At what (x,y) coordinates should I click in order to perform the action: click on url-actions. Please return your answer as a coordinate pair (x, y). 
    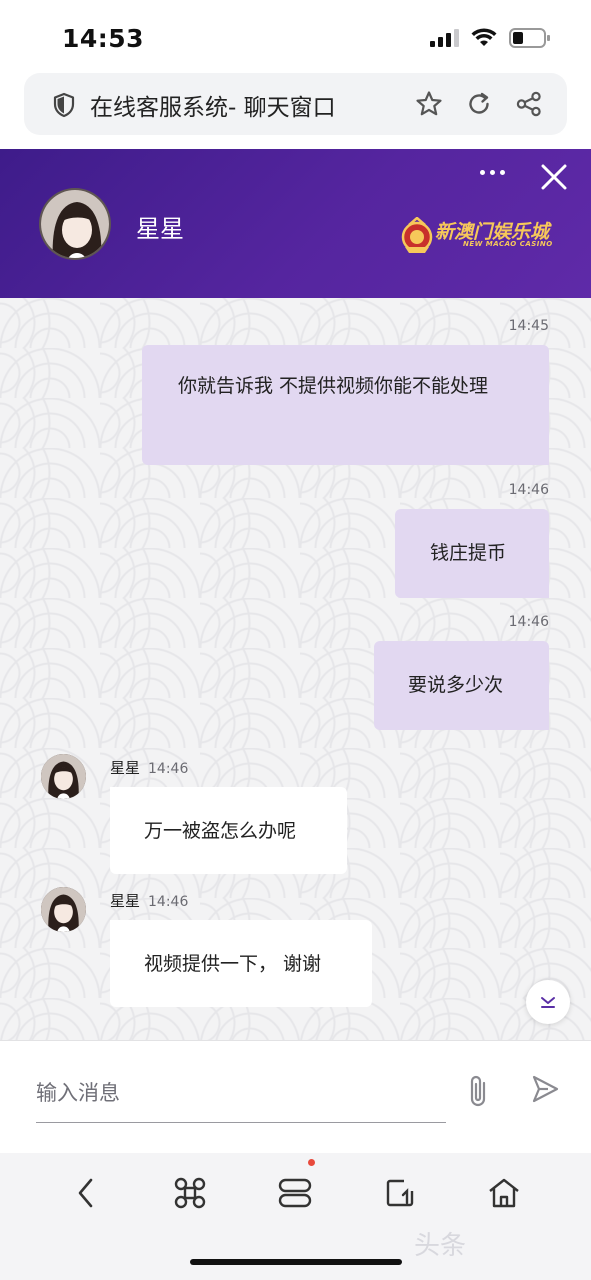
    Looking at the image, I should click on (479, 104).